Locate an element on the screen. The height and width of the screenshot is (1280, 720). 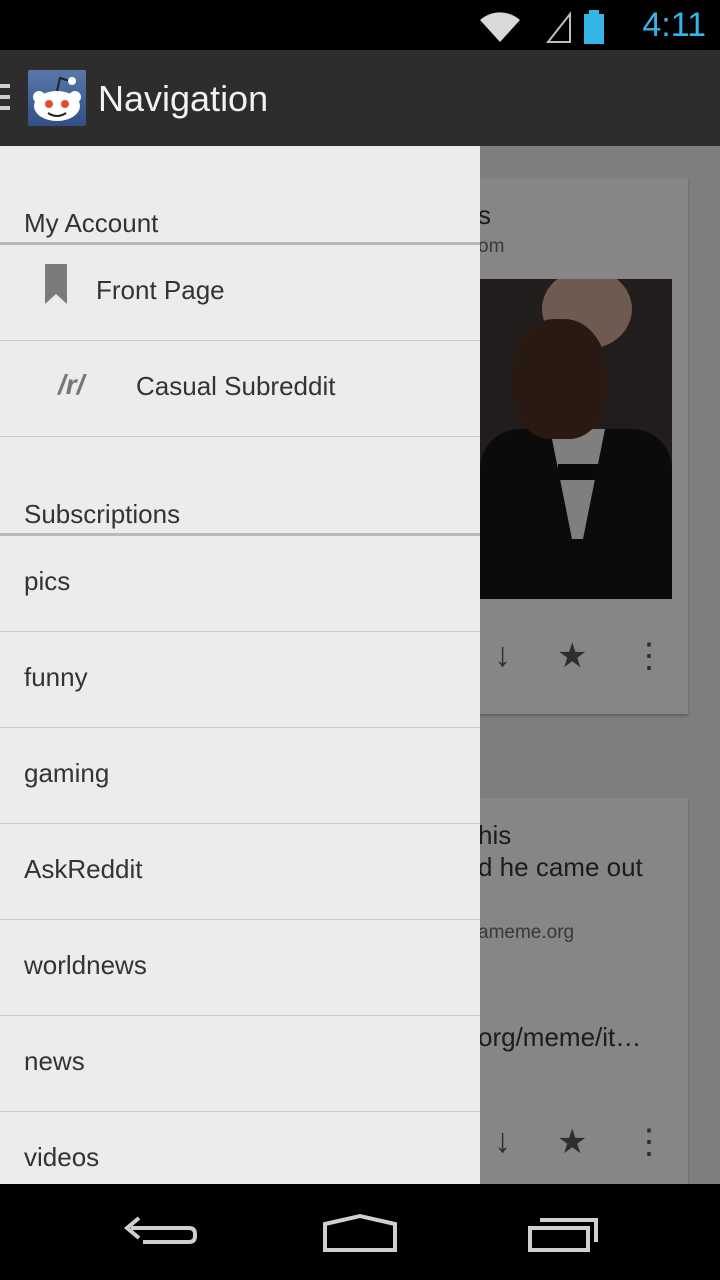
drawer-item-subreddit: videos is located at coordinates (240, 1148).